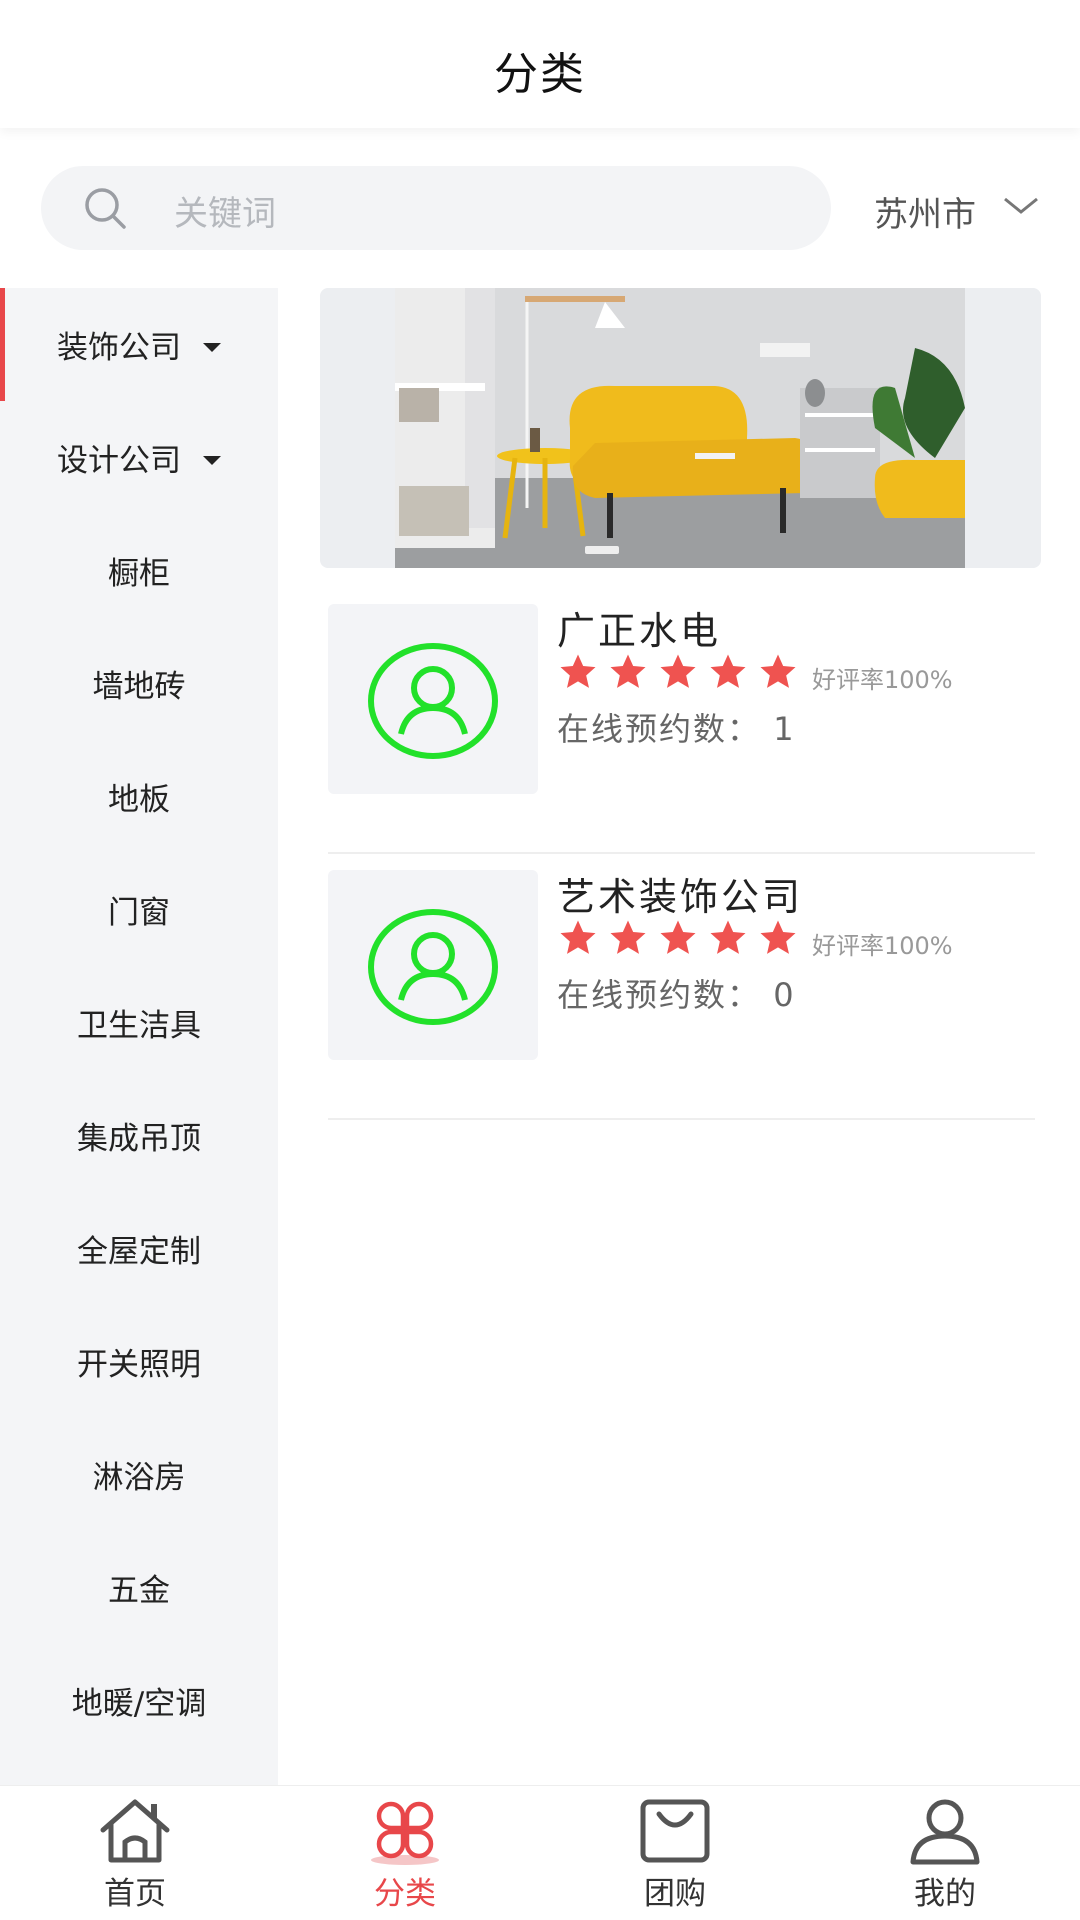 This screenshot has height=1920, width=1080. I want to click on sidebar-item-label: 淋浴房, so click(139, 1478).